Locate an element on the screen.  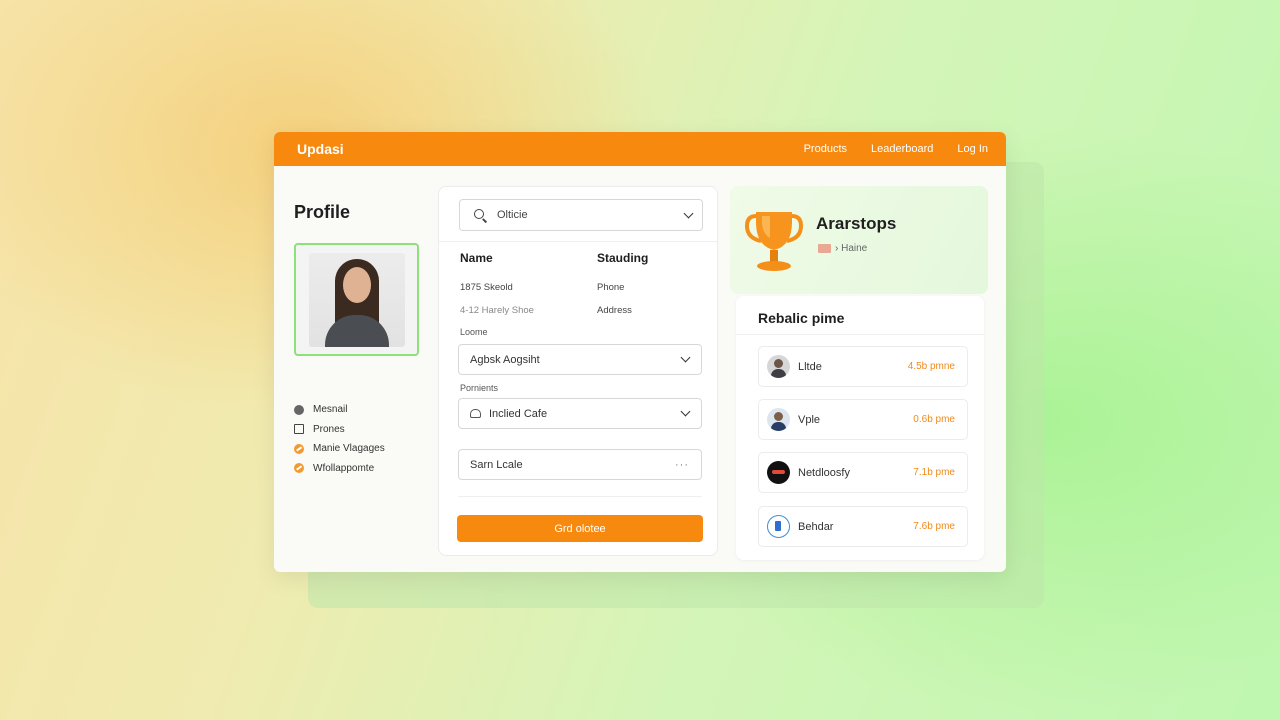
leaderboard-item: Lltde 4.5b pmne is located at coordinates (863, 366).